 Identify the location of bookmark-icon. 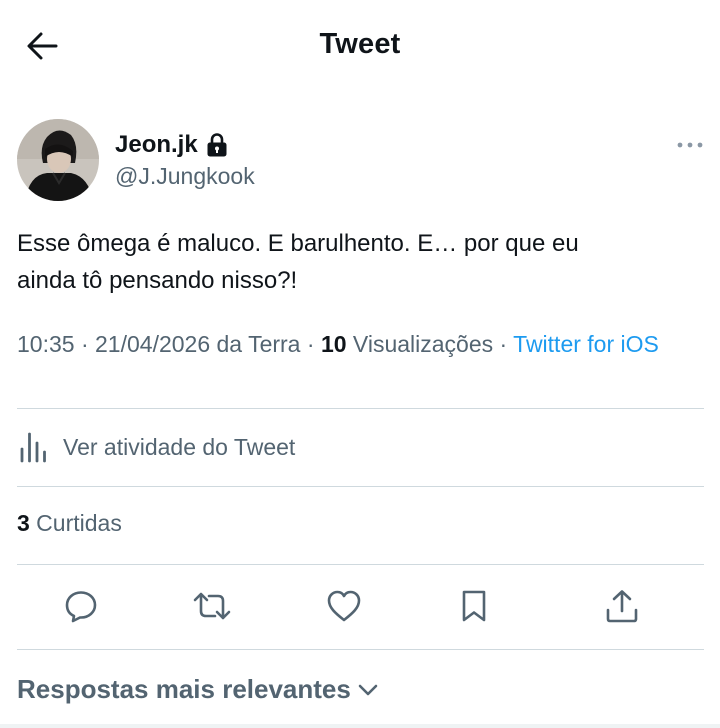
(474, 606).